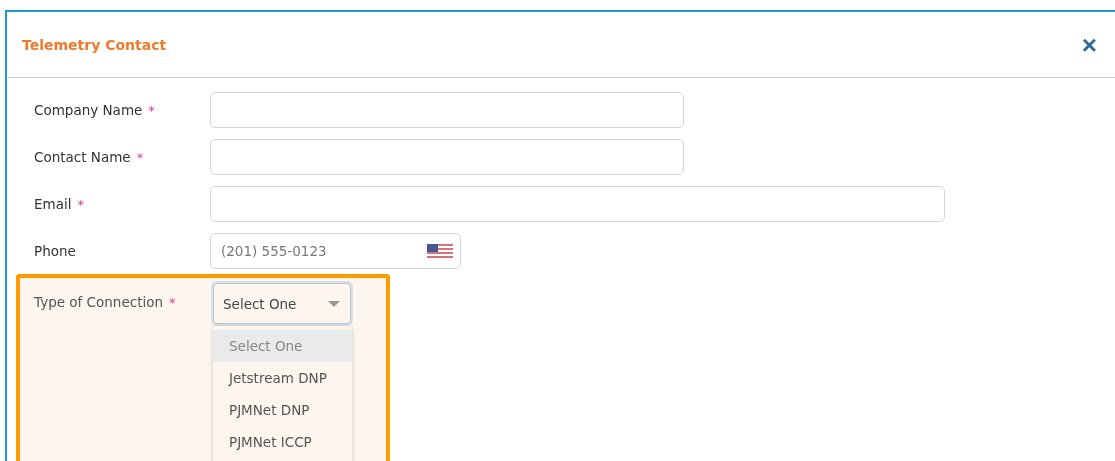 This screenshot has height=461, width=1115. What do you see at coordinates (94, 44) in the screenshot?
I see `dialog-title: Telemetry Contact` at bounding box center [94, 44].